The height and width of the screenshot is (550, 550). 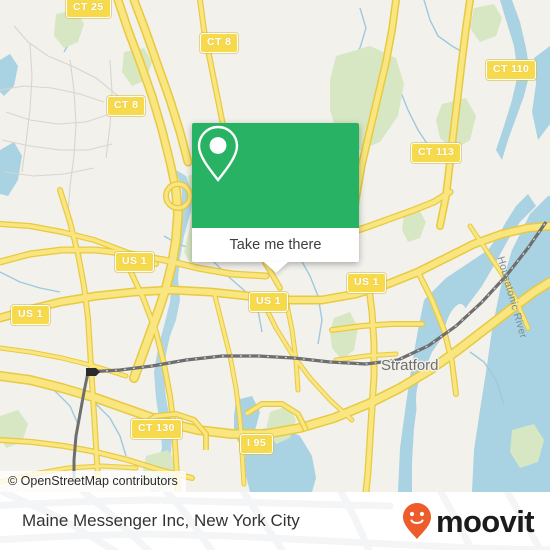 I want to click on callout-header, so click(x=275, y=175).